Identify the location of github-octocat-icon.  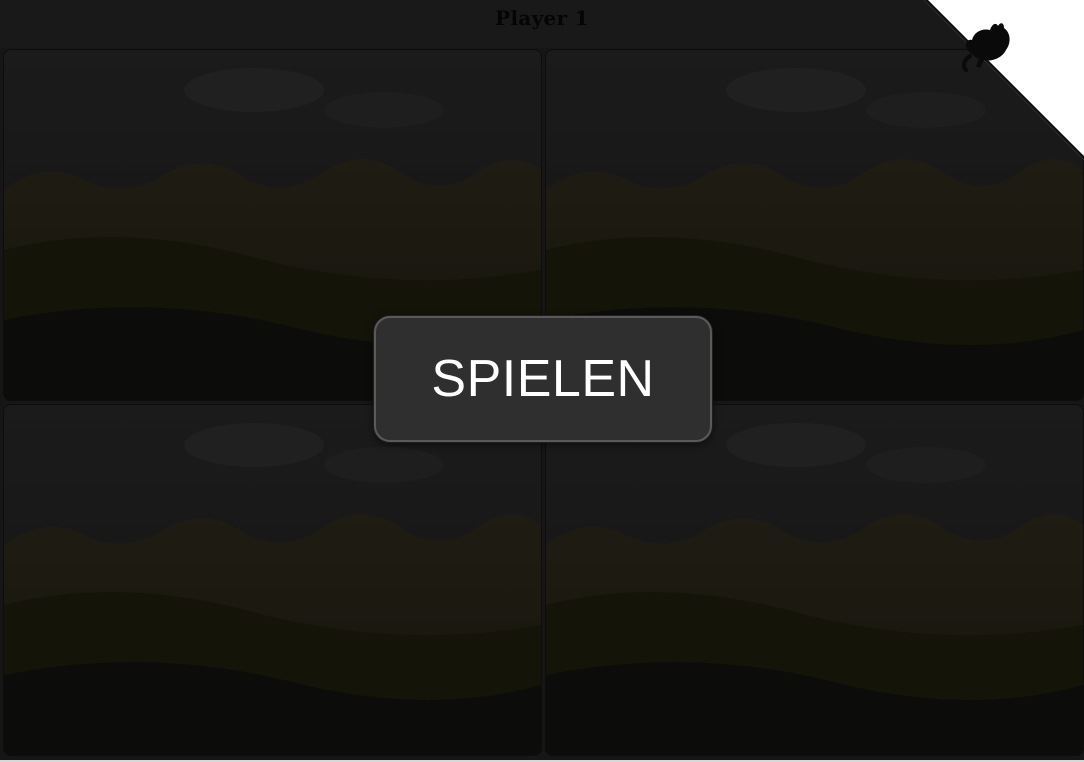
(1004, 80).